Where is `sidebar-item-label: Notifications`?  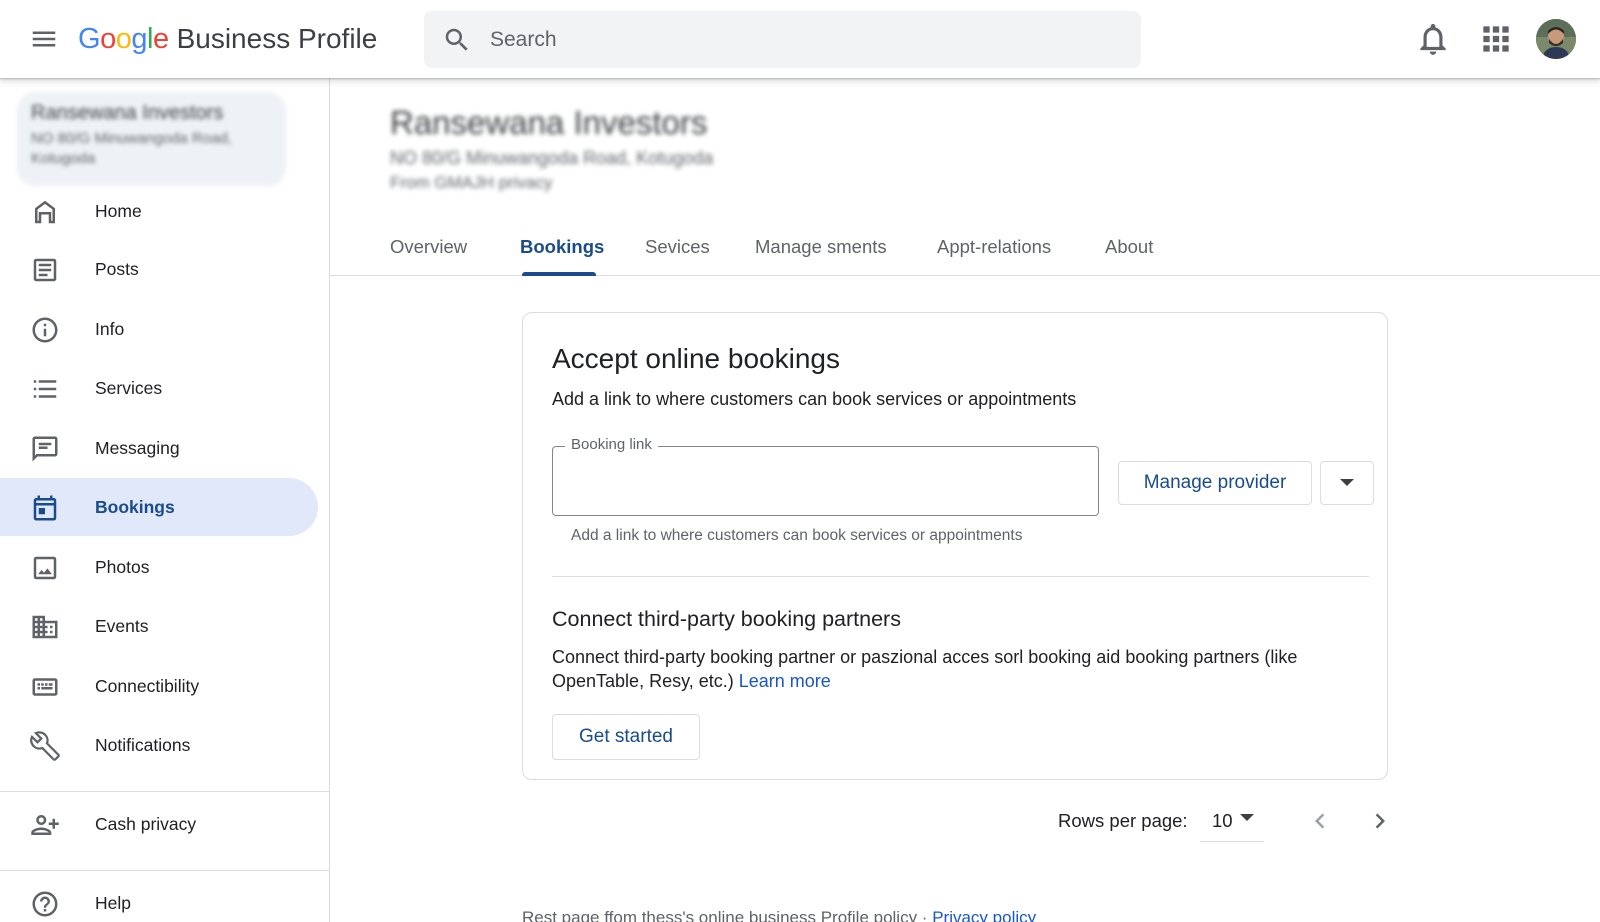 sidebar-item-label: Notifications is located at coordinates (143, 744).